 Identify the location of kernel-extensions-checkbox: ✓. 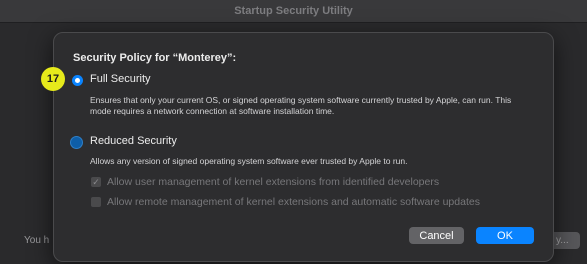
(96, 182).